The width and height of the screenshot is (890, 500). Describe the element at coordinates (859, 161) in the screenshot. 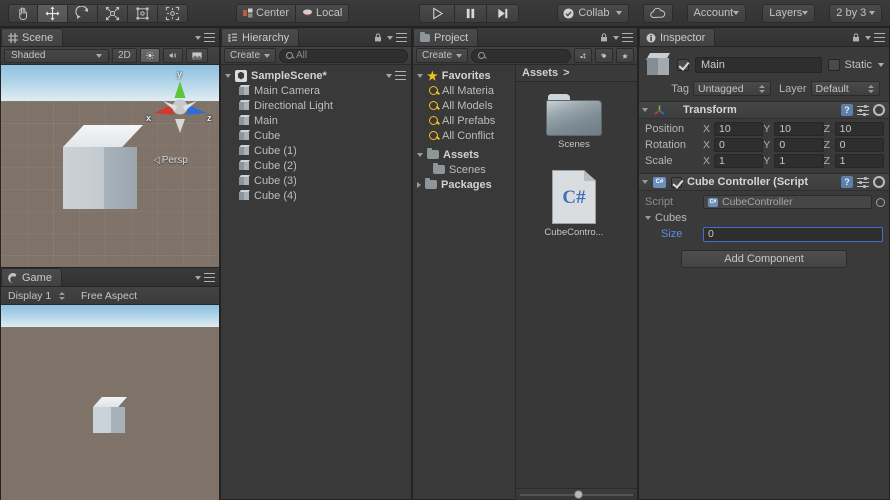

I see `transform-z-input: 1` at that location.